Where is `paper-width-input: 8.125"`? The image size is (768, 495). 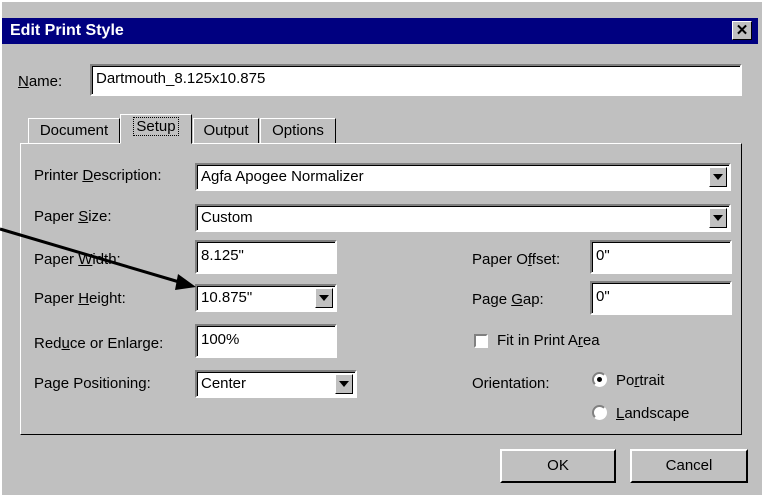
paper-width-input: 8.125" is located at coordinates (266, 257).